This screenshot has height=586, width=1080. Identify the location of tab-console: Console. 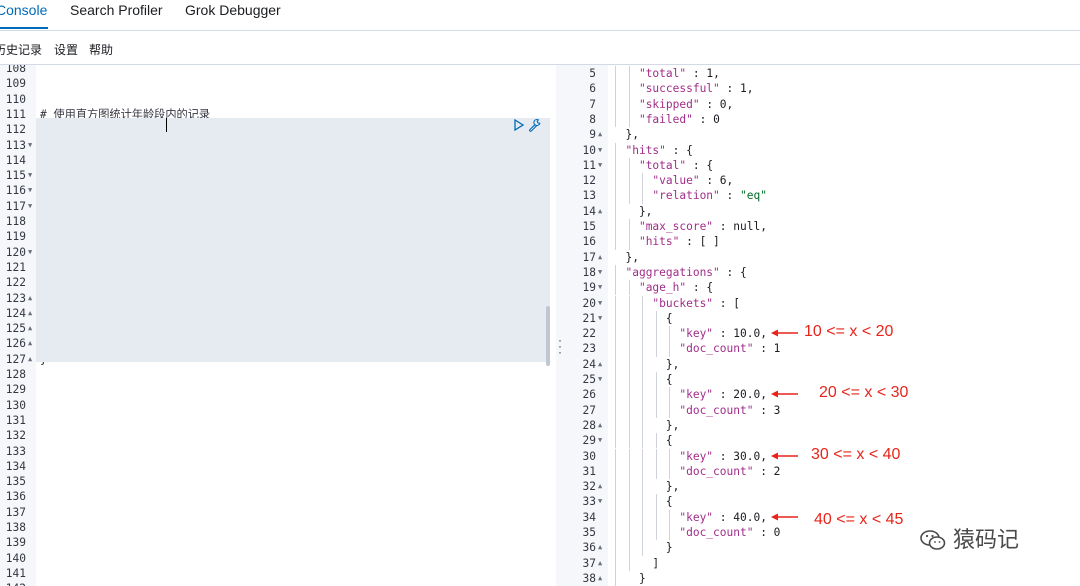
(23, 10).